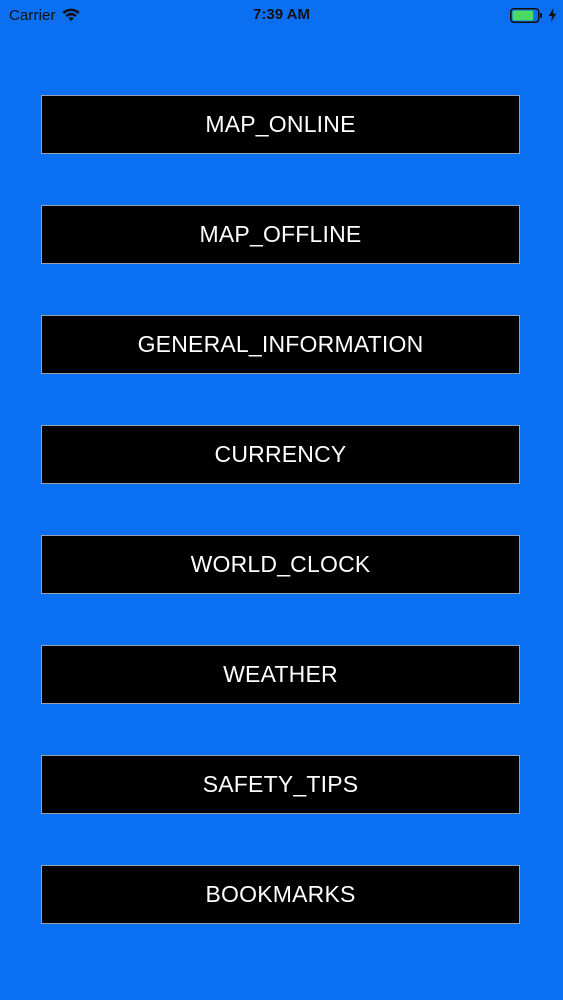 The width and height of the screenshot is (563, 1000). I want to click on map-online-button: MAP_ONLINE, so click(280, 124).